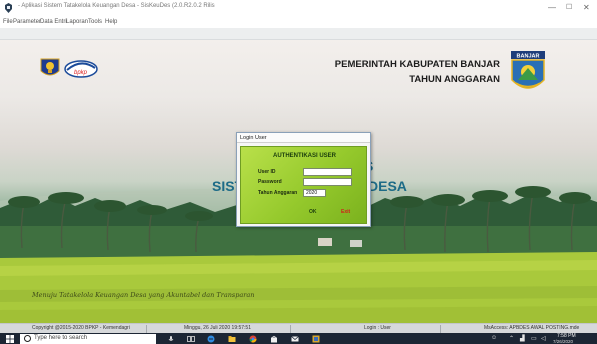 This screenshot has width=597, height=344. I want to click on menu-help: Help, so click(111, 22).